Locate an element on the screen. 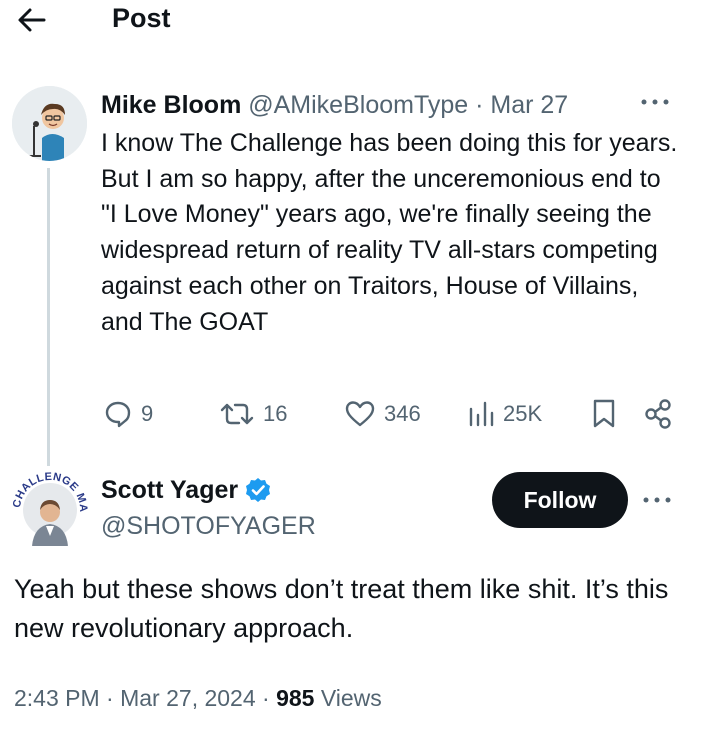 Image resolution: width=705 pixels, height=739 pixels. tweet-actions-bar: 9 16 346 25K is located at coordinates (391, 415).